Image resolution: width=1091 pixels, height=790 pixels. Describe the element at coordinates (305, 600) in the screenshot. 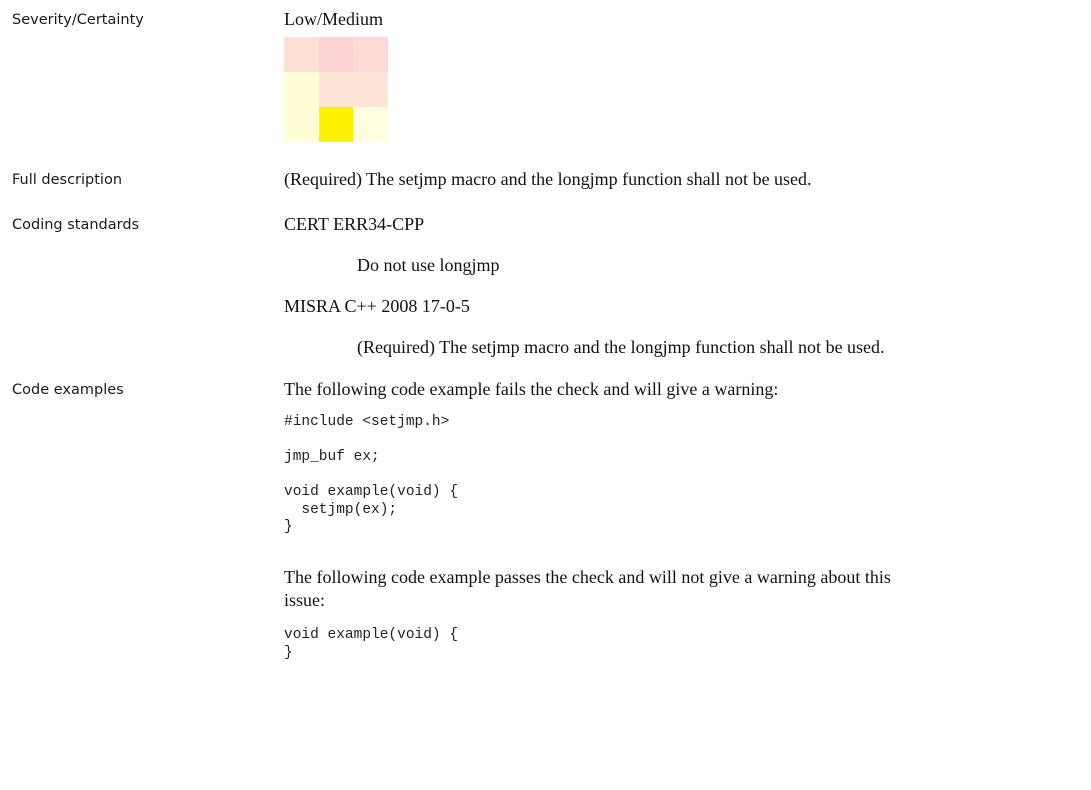

I see `passing-example-intro-continued: issue:` at that location.